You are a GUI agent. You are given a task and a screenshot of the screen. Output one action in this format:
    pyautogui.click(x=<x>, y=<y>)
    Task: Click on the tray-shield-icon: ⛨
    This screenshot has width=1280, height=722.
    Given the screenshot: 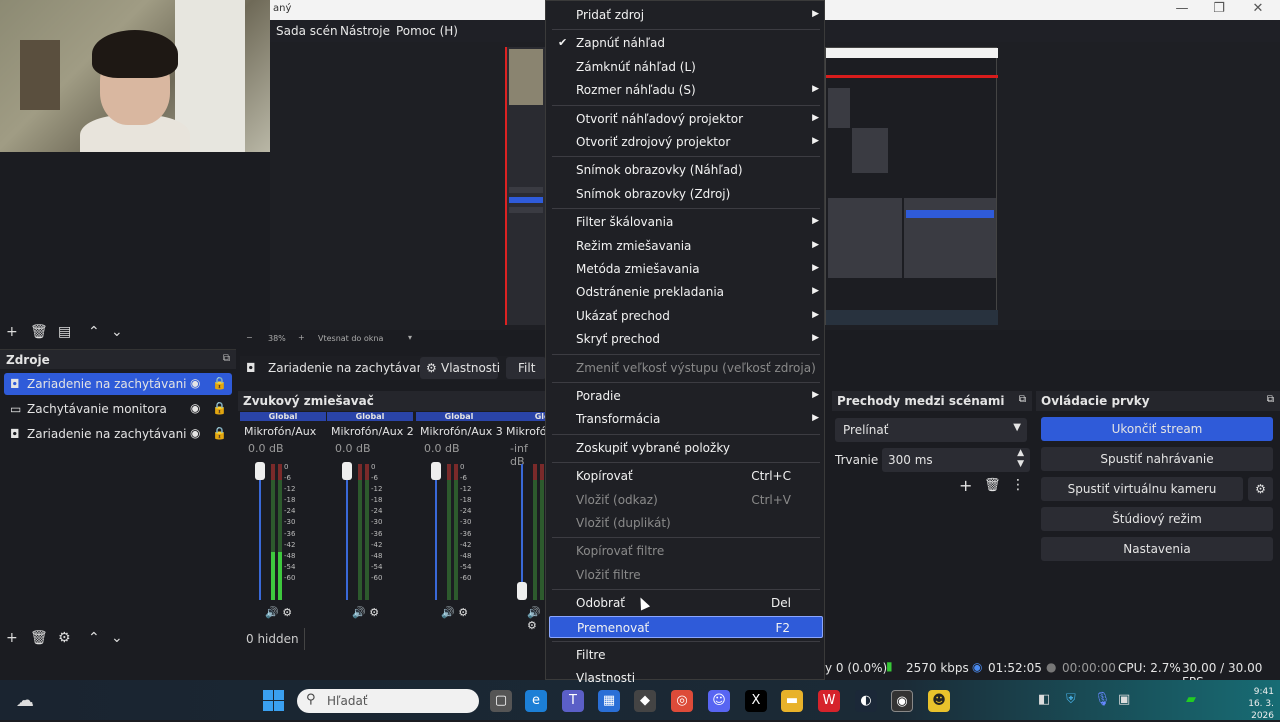 What is the action you would take?
    pyautogui.click(x=1071, y=699)
    